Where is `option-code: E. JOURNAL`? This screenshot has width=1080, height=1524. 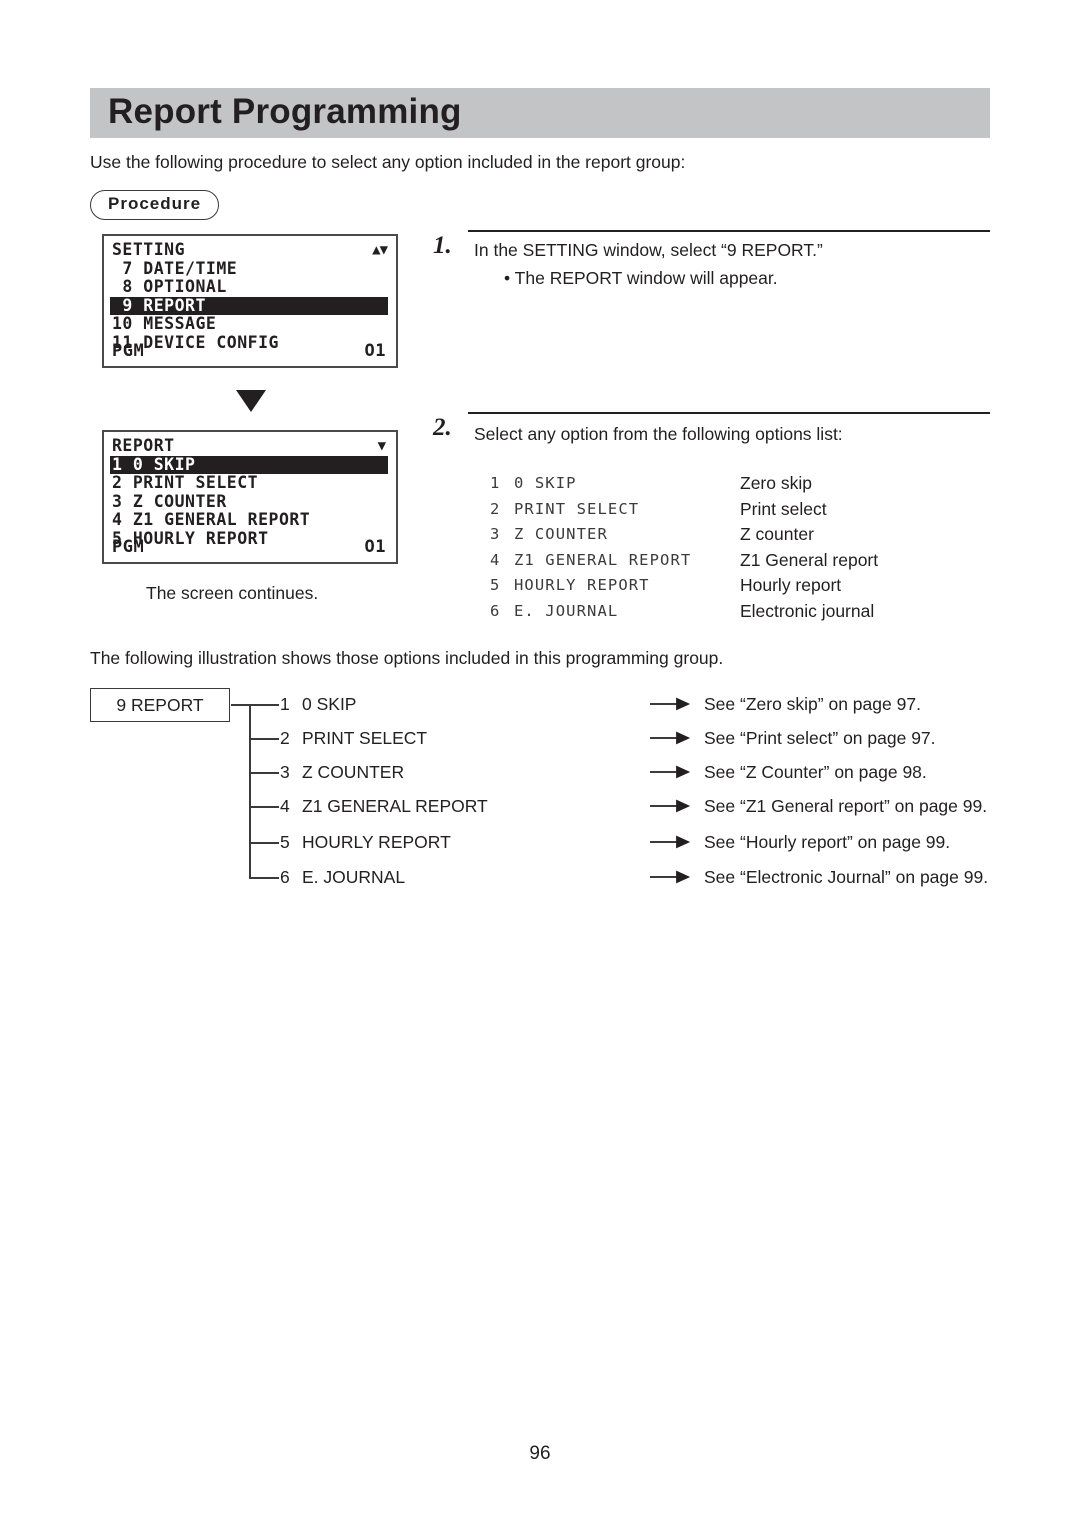 option-code: E. JOURNAL is located at coordinates (566, 610).